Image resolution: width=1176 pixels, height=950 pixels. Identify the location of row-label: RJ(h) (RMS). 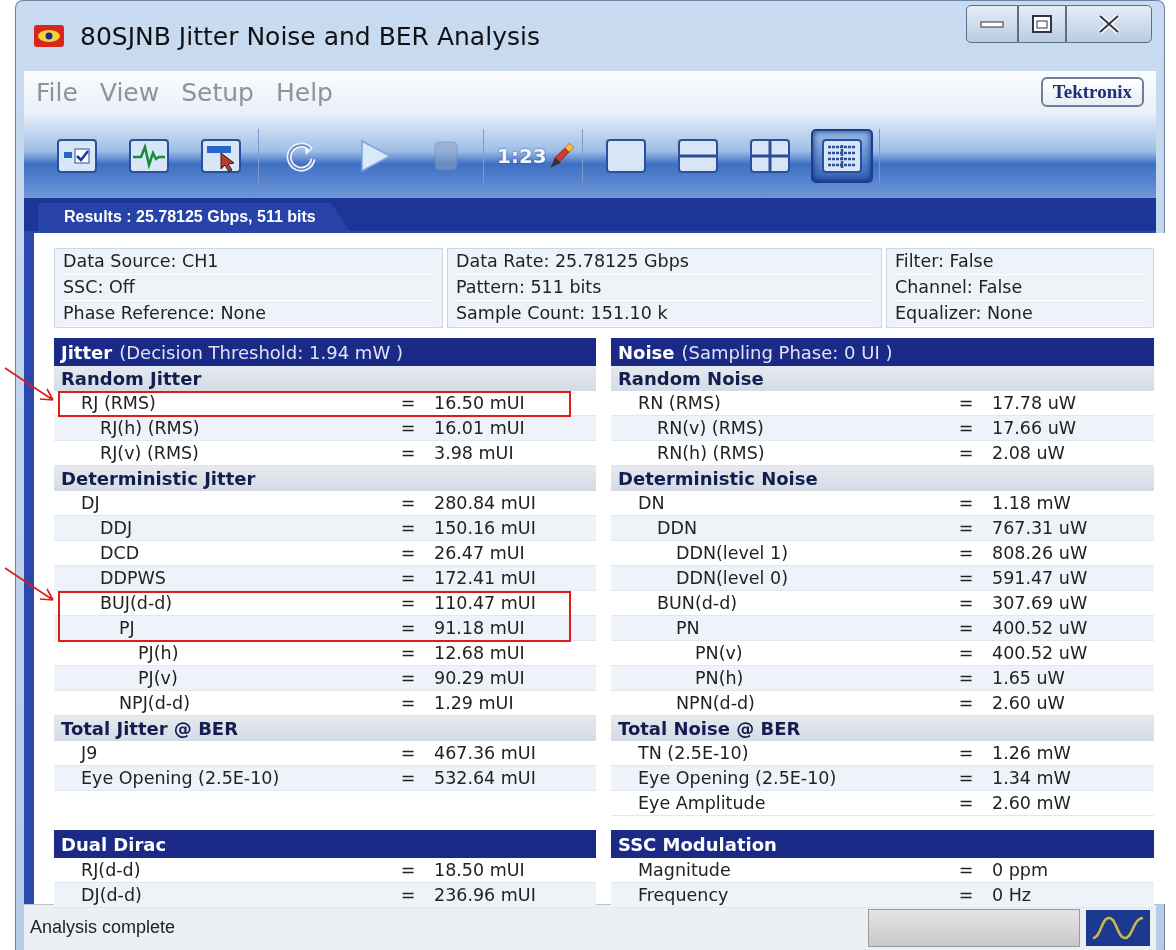
(150, 428).